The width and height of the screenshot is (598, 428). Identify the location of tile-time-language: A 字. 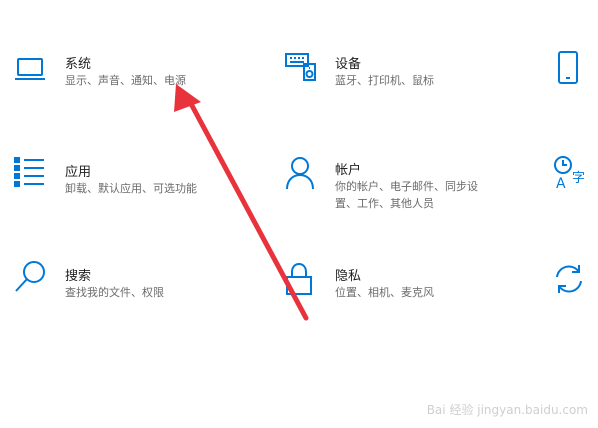
(572, 173).